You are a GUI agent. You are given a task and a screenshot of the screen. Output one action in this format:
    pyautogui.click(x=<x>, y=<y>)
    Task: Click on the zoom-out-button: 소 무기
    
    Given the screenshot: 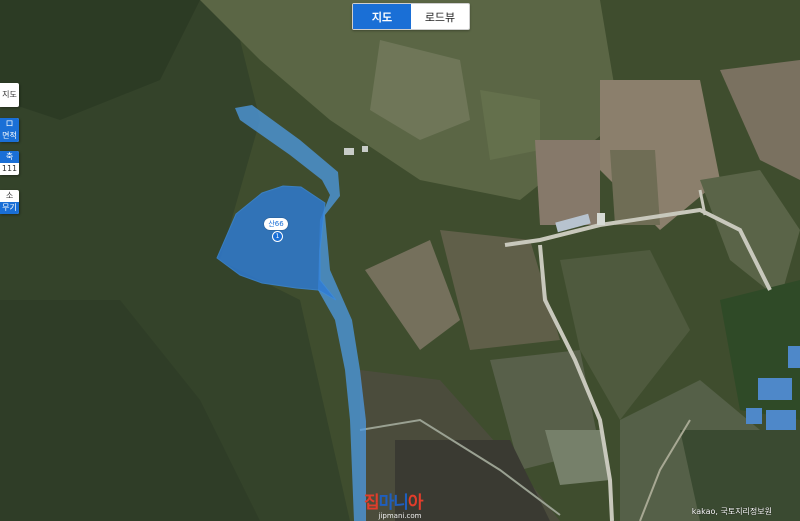 What is the action you would take?
    pyautogui.click(x=9, y=202)
    